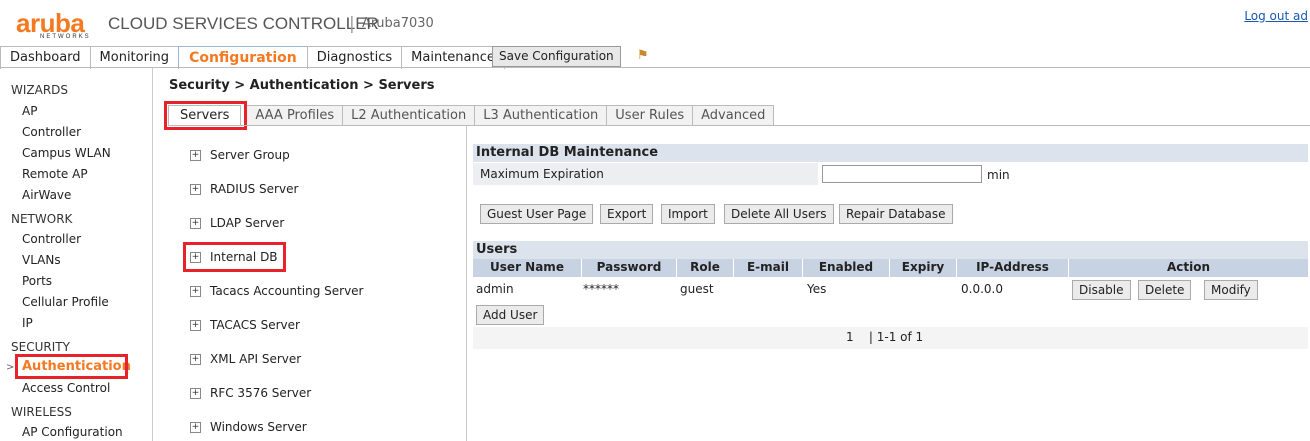 Image resolution: width=1310 pixels, height=441 pixels. What do you see at coordinates (537, 214) in the screenshot?
I see `guest-user-page-button: Guest User Page` at bounding box center [537, 214].